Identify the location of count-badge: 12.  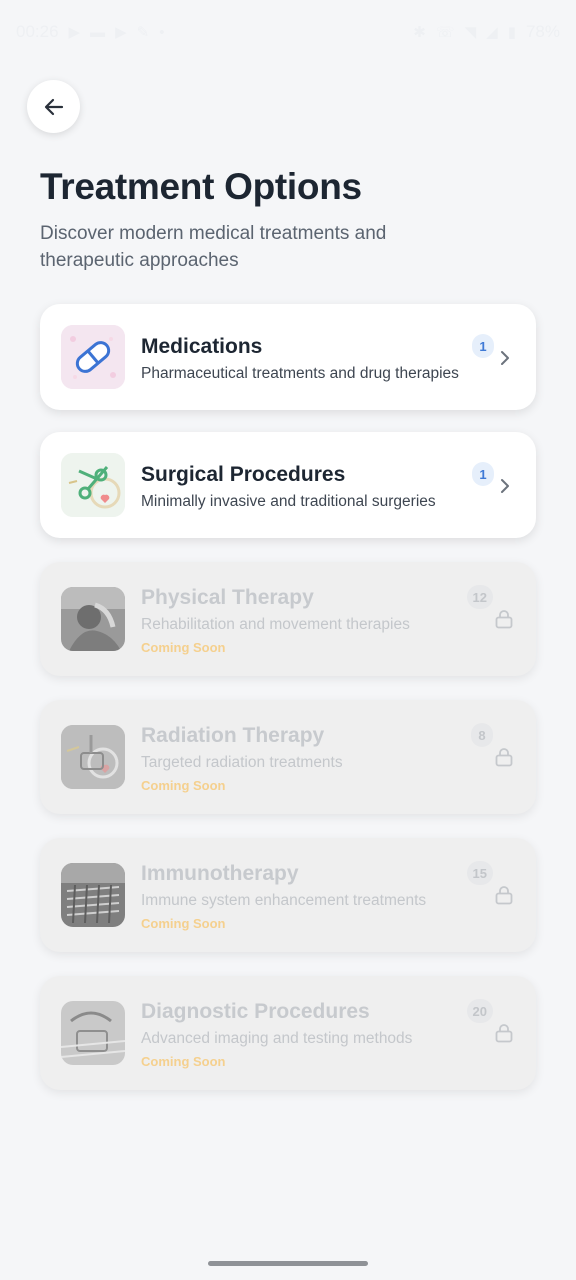
(479, 597).